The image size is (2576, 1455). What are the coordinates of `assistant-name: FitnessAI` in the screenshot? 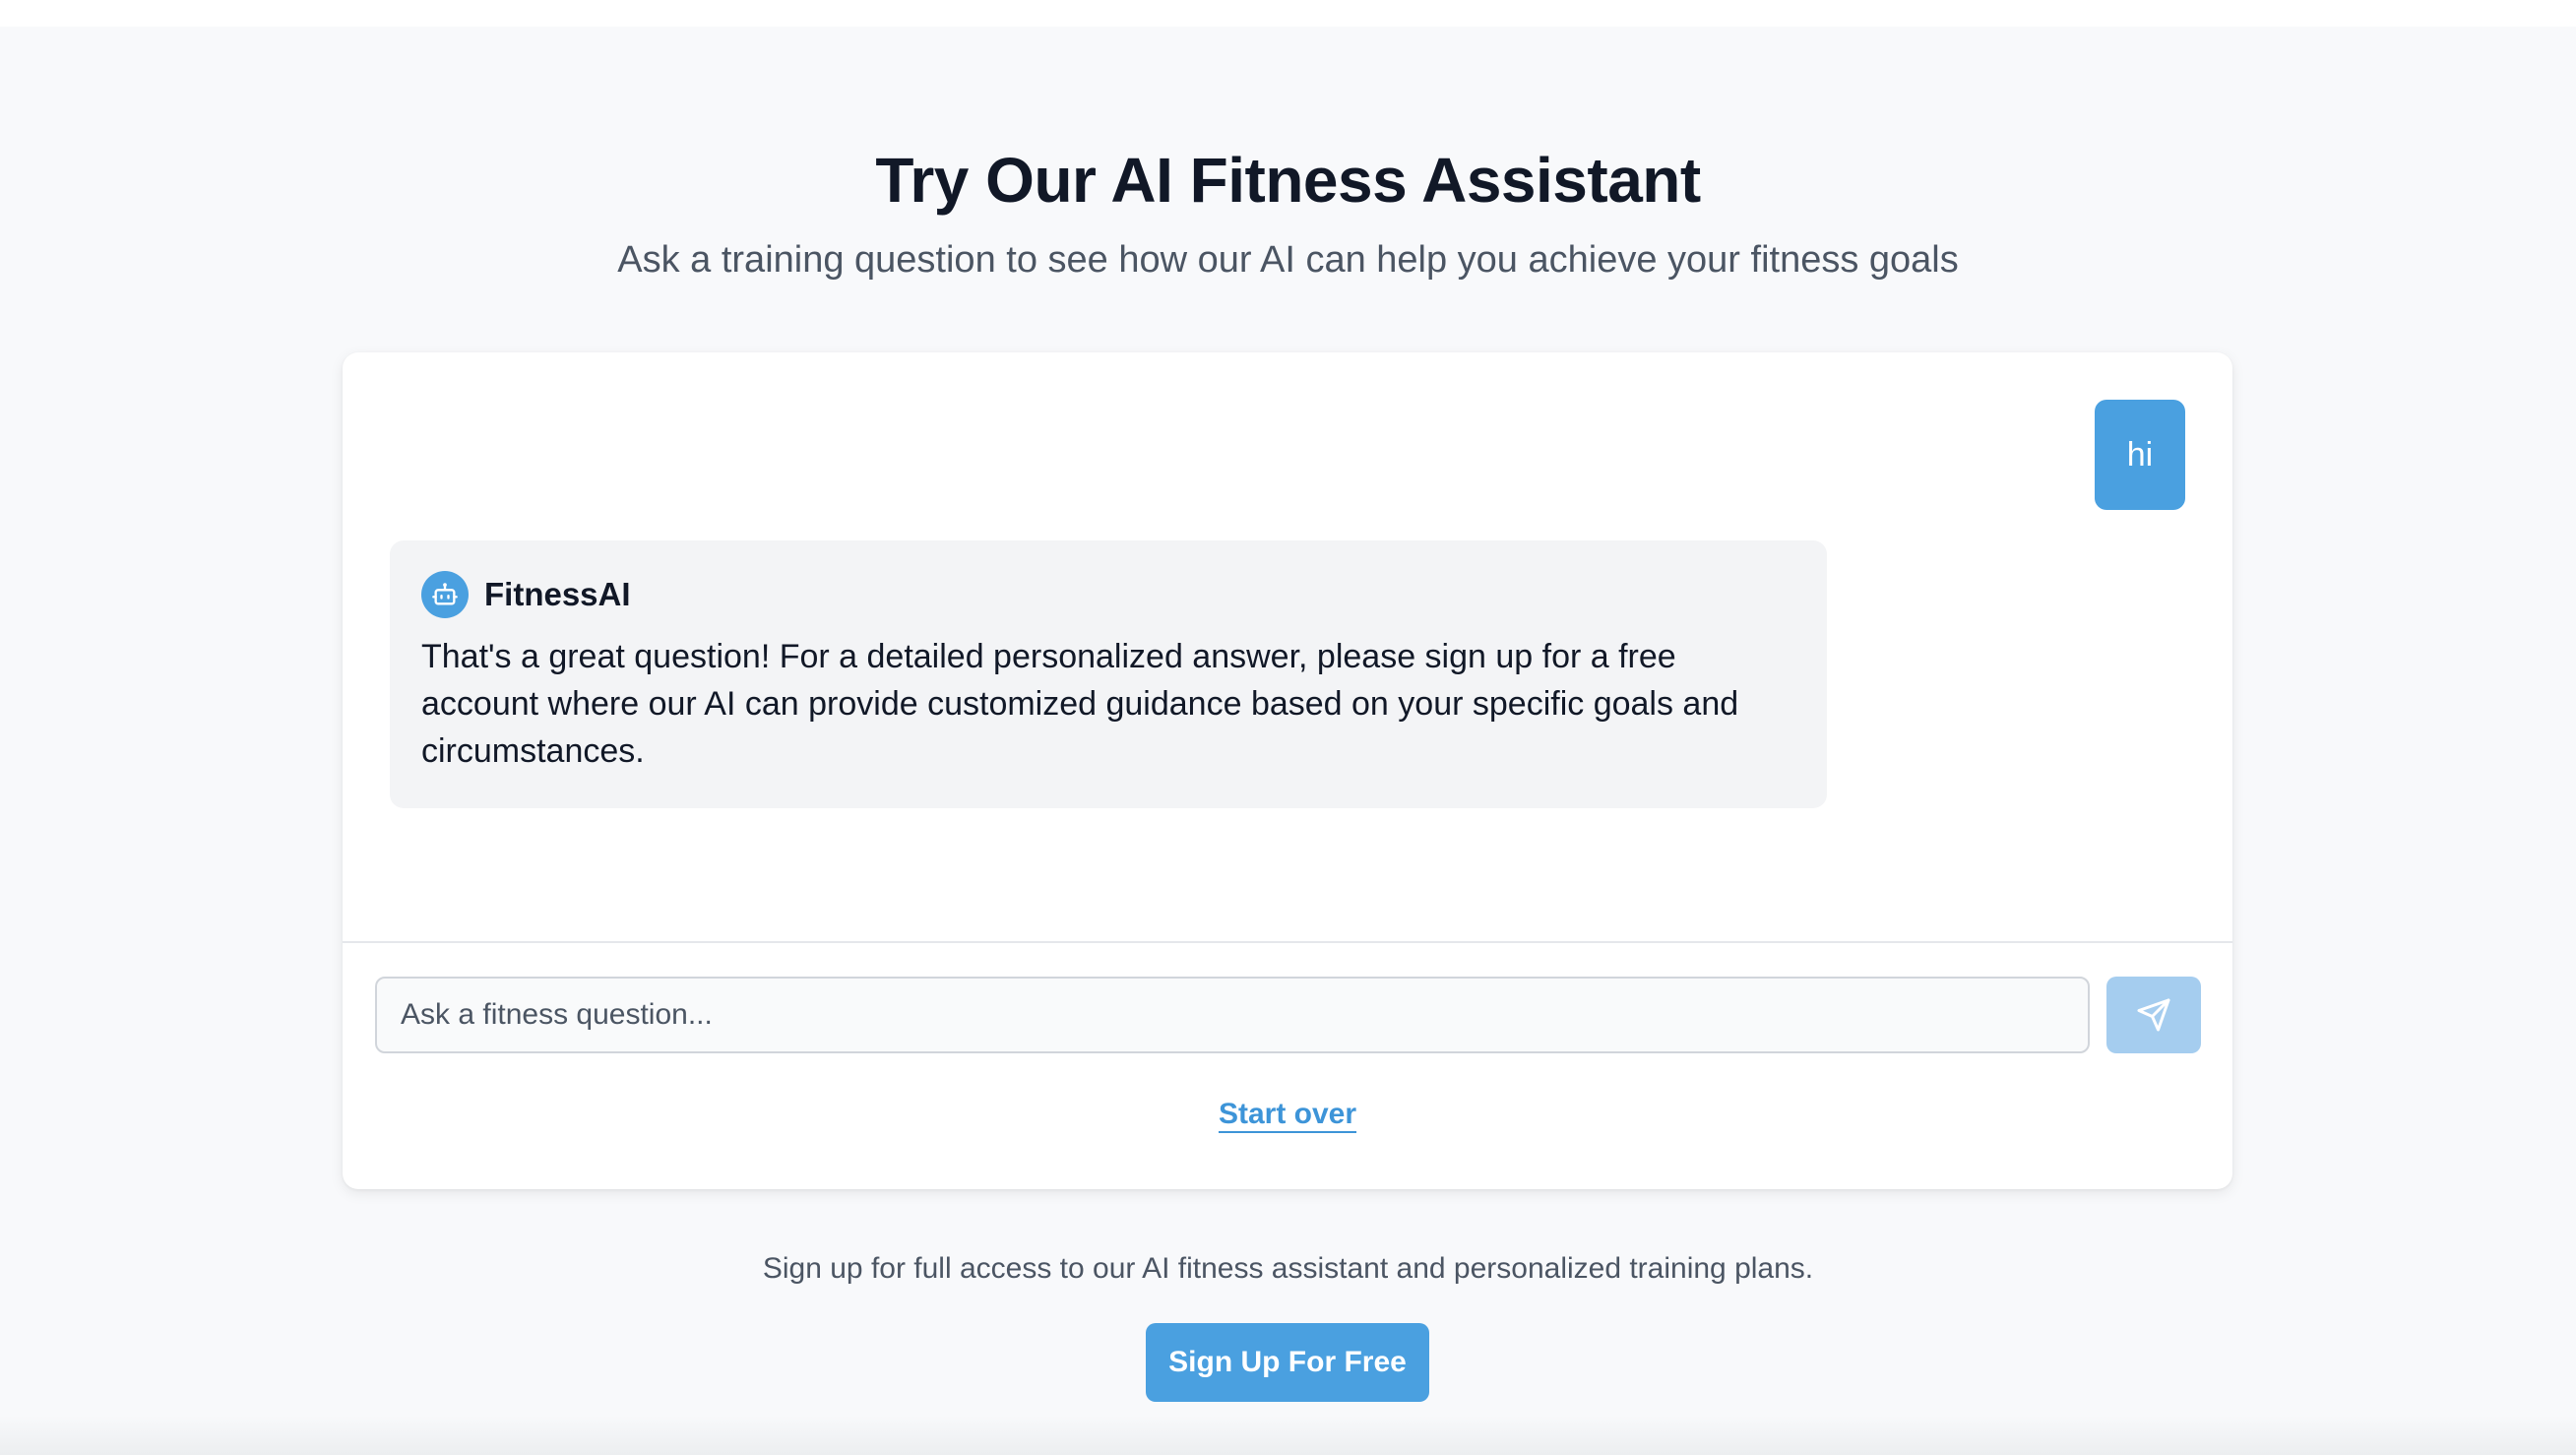 It's located at (558, 594).